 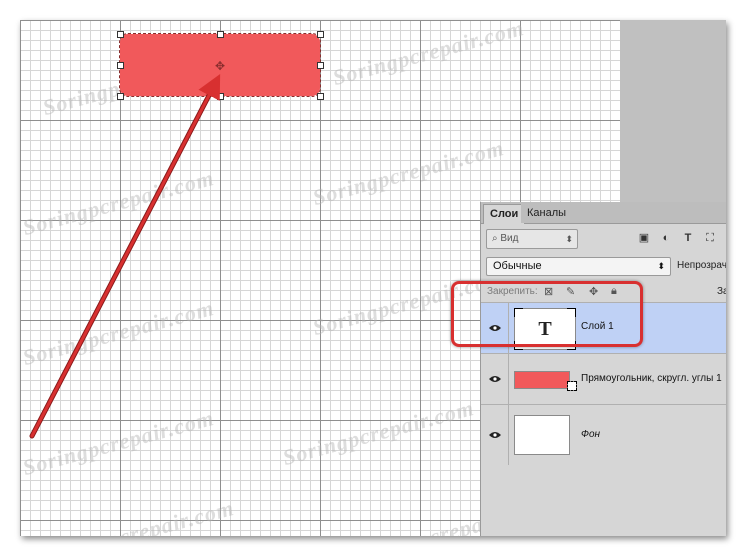 I want to click on adjustment-filter-icon: ◐, so click(x=666, y=238).